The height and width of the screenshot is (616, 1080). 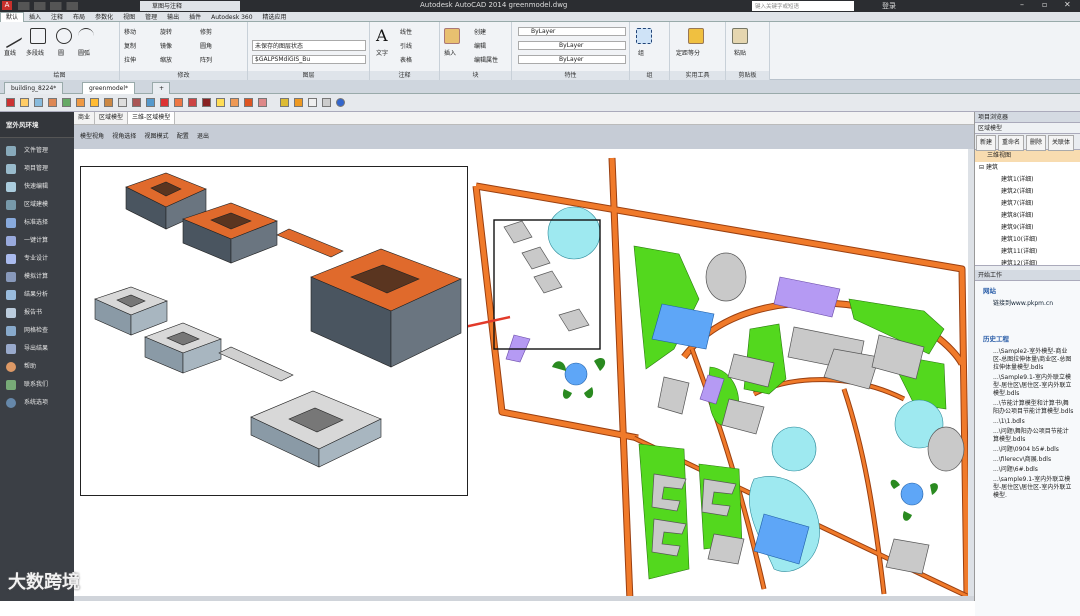 What do you see at coordinates (161, 88) in the screenshot?
I see `new-tab-button: +` at bounding box center [161, 88].